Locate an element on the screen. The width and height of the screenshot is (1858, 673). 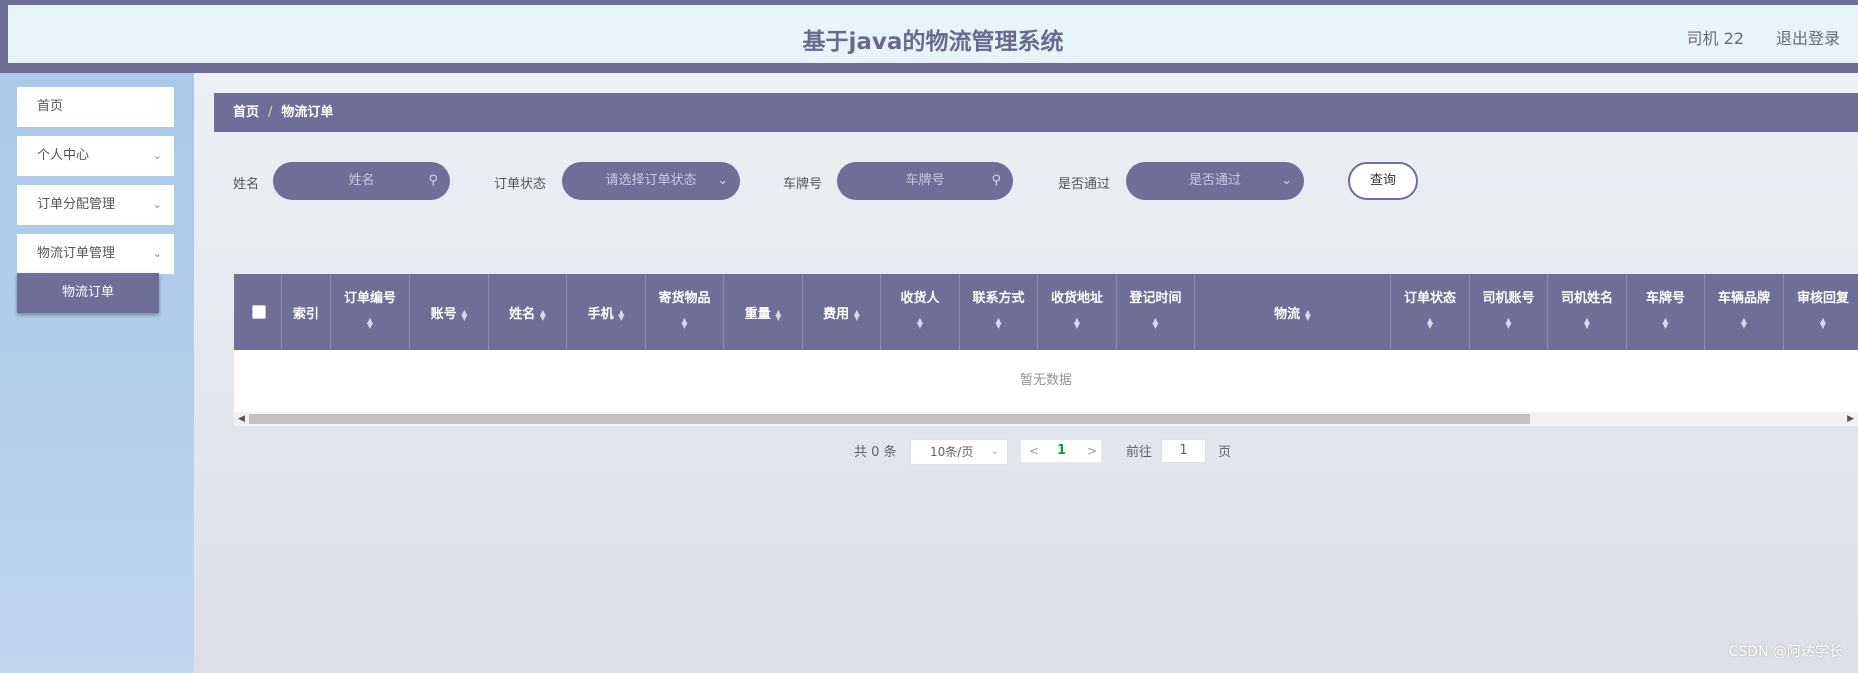
sidebar-item-label: 物流订单管理 is located at coordinates (76, 253).